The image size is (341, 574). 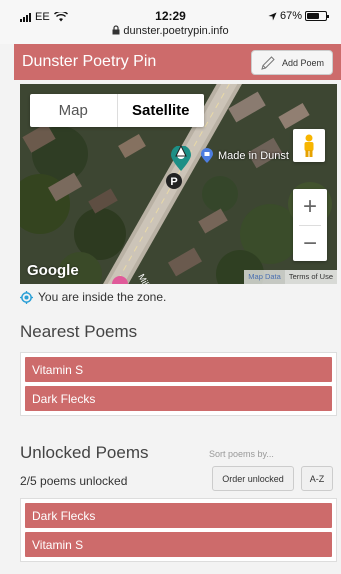 I want to click on unlocked-poem-item: Dark Flecks, so click(x=178, y=515).